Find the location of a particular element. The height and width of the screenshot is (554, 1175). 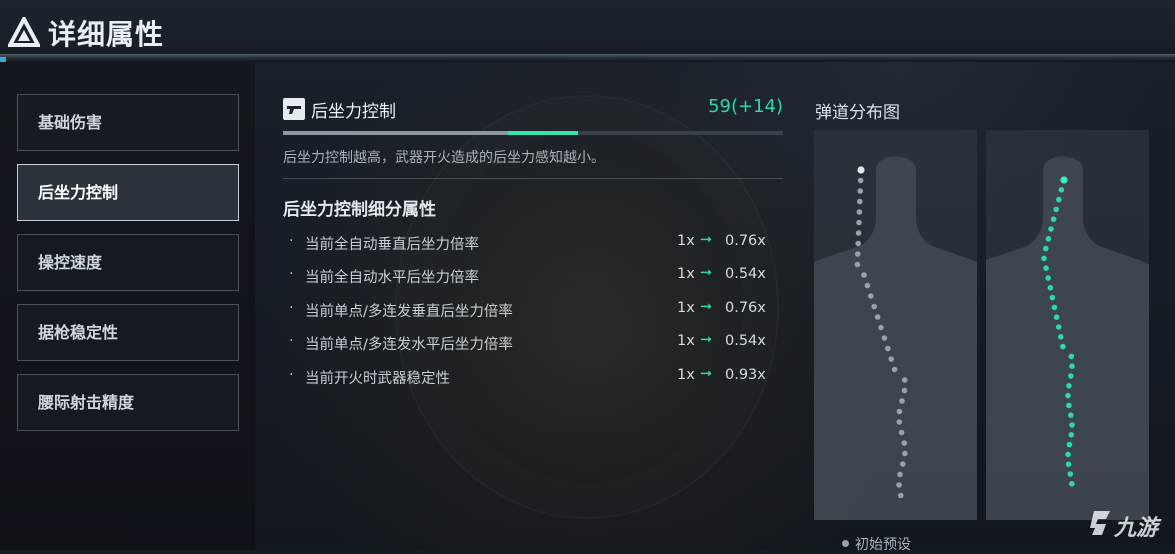

section-divider is located at coordinates (533, 178).